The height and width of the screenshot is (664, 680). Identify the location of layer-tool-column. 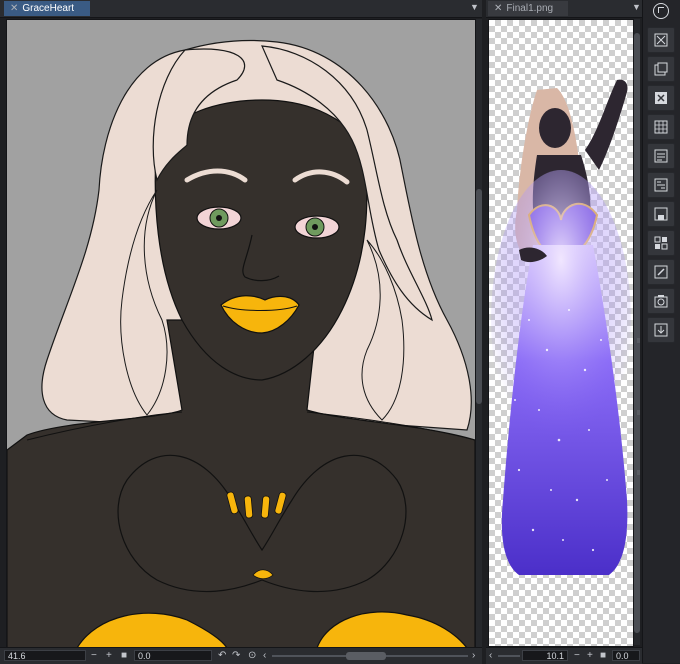
(661, 331).